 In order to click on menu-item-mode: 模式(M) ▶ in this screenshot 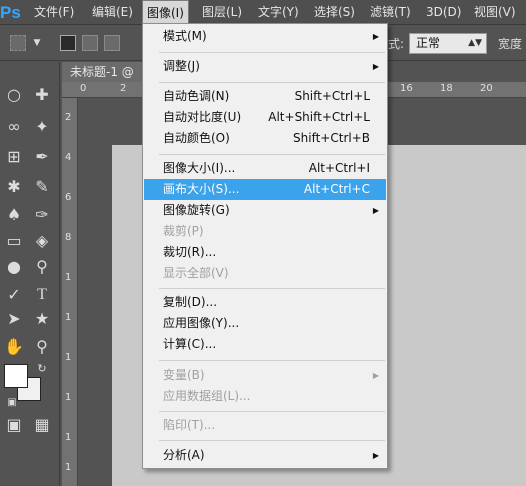, I will do `click(265, 36)`.